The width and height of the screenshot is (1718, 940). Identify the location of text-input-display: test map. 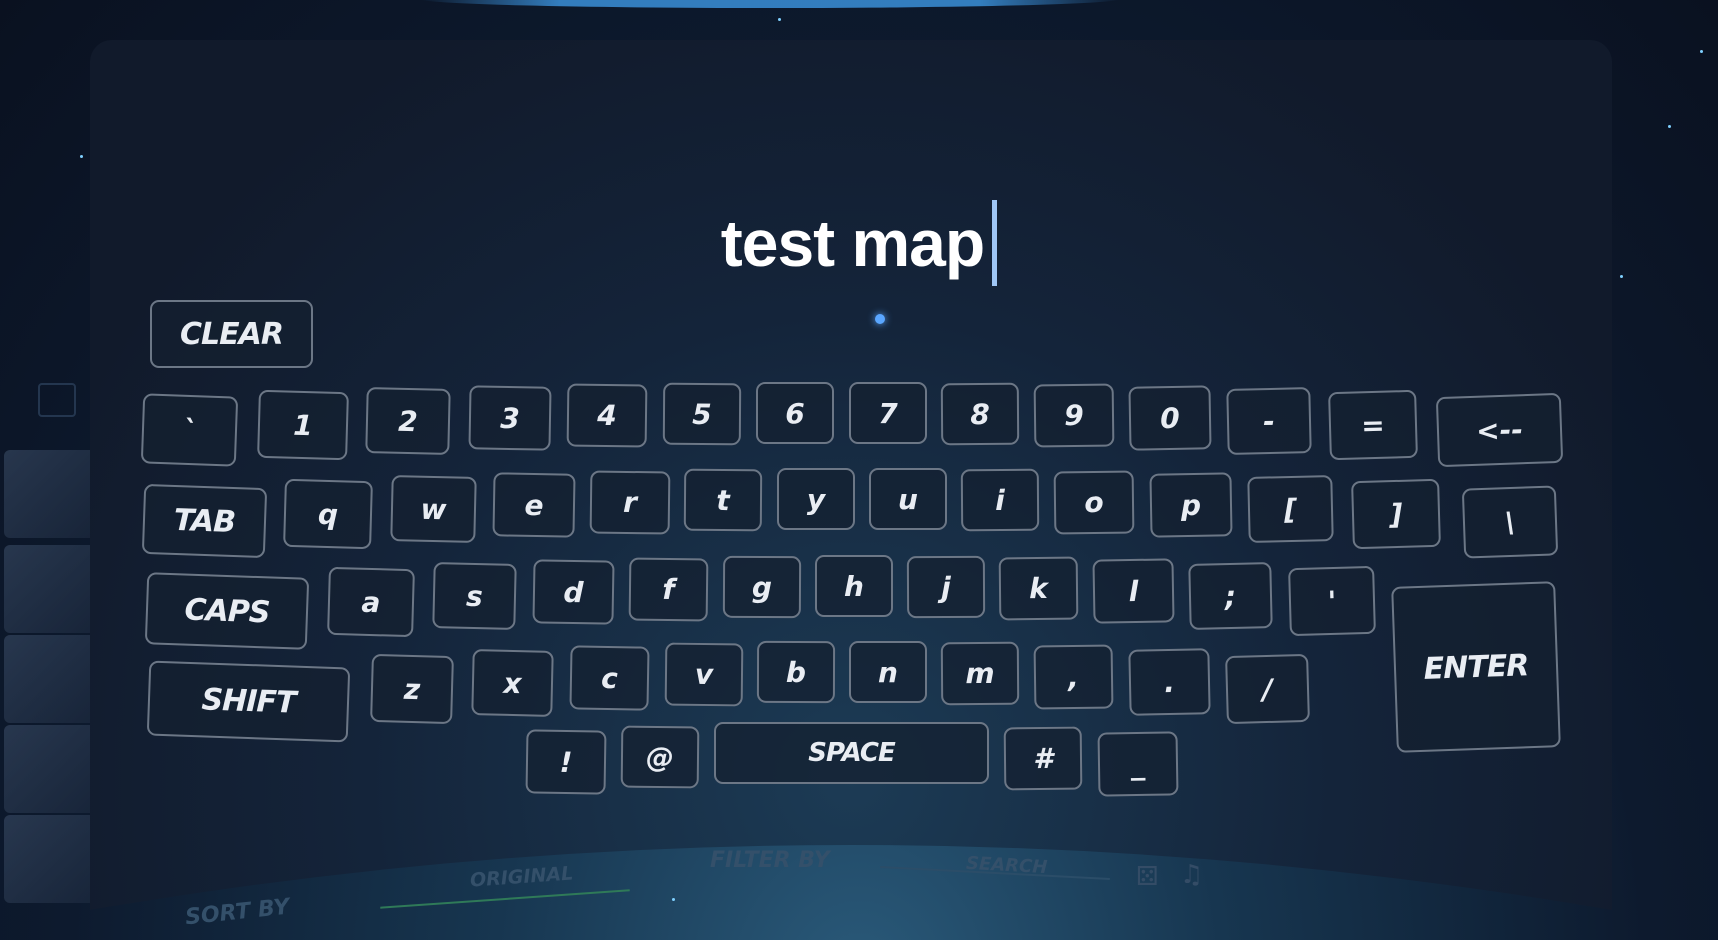
(859, 243).